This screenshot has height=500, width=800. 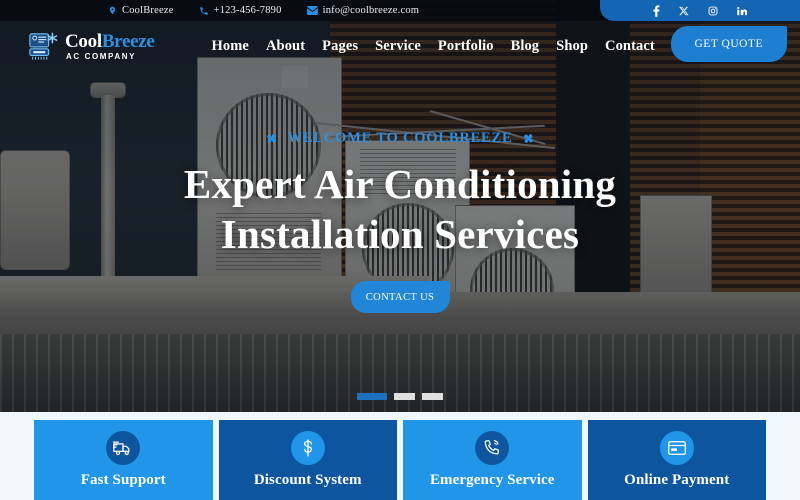 I want to click on feature-card-discount-system: Discount System, so click(x=307, y=460).